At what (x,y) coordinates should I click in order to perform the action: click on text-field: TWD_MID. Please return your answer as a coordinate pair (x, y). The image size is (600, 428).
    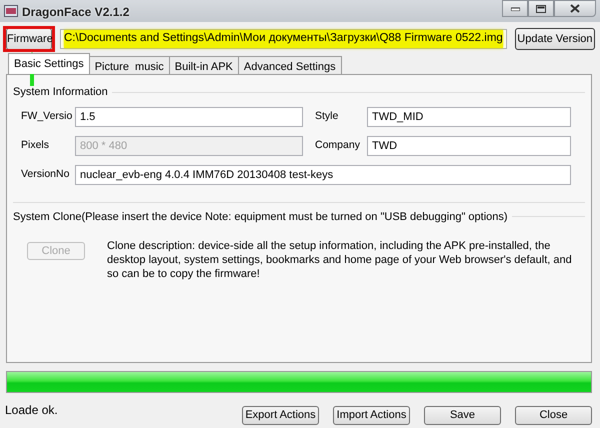
    Looking at the image, I should click on (469, 116).